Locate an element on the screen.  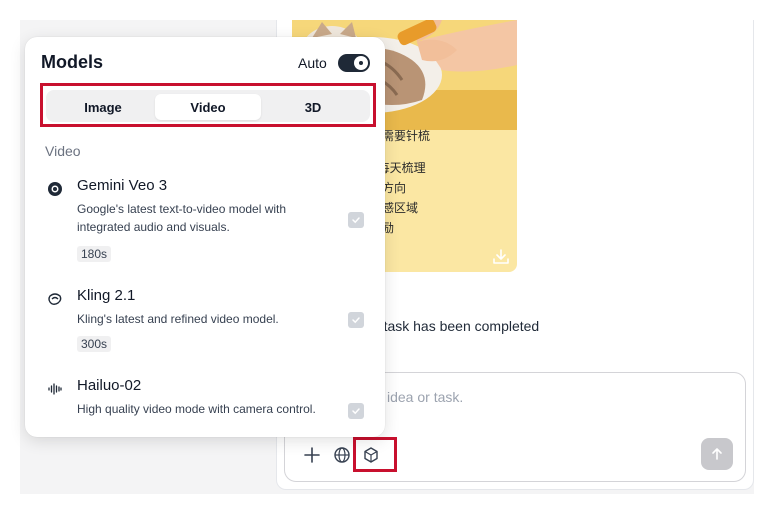
arrow-up-icon is located at coordinates (717, 454).